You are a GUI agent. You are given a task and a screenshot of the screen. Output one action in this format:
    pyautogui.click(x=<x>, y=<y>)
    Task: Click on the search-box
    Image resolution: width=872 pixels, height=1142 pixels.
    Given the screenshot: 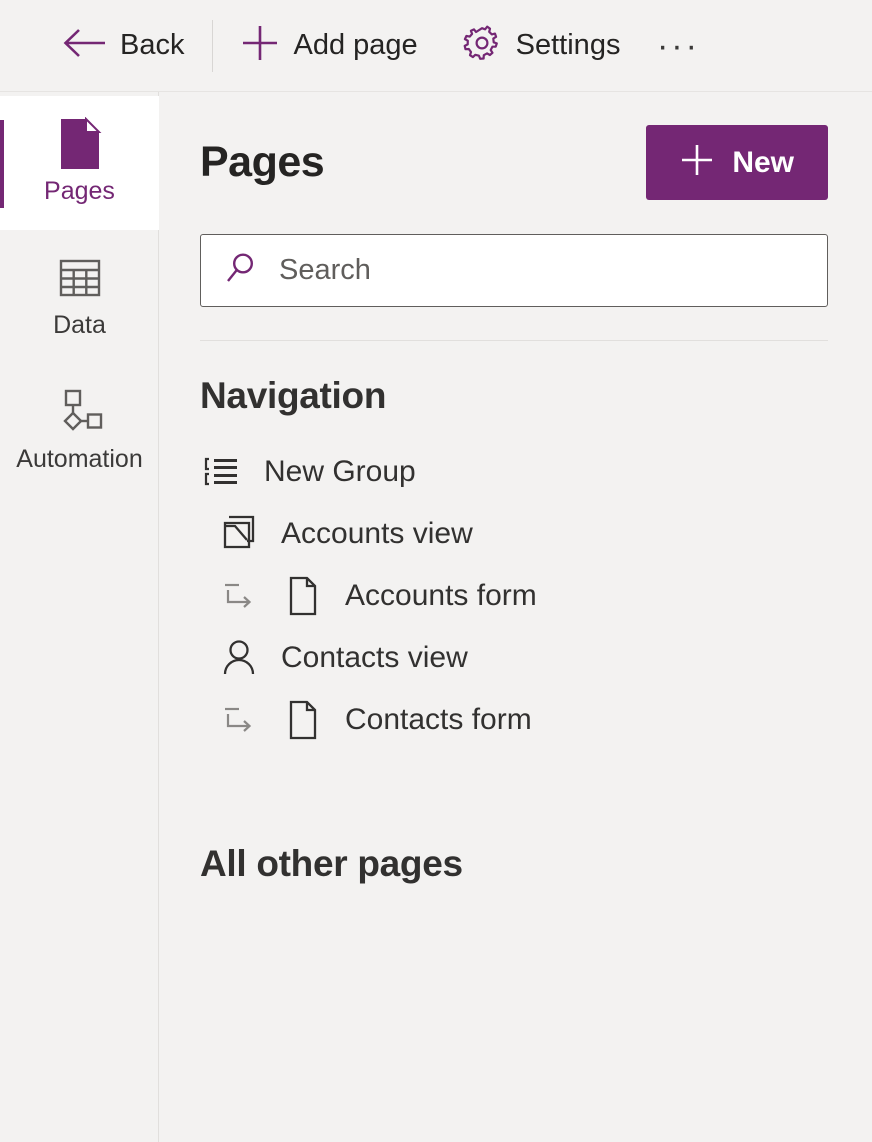 What is the action you would take?
    pyautogui.click(x=514, y=270)
    